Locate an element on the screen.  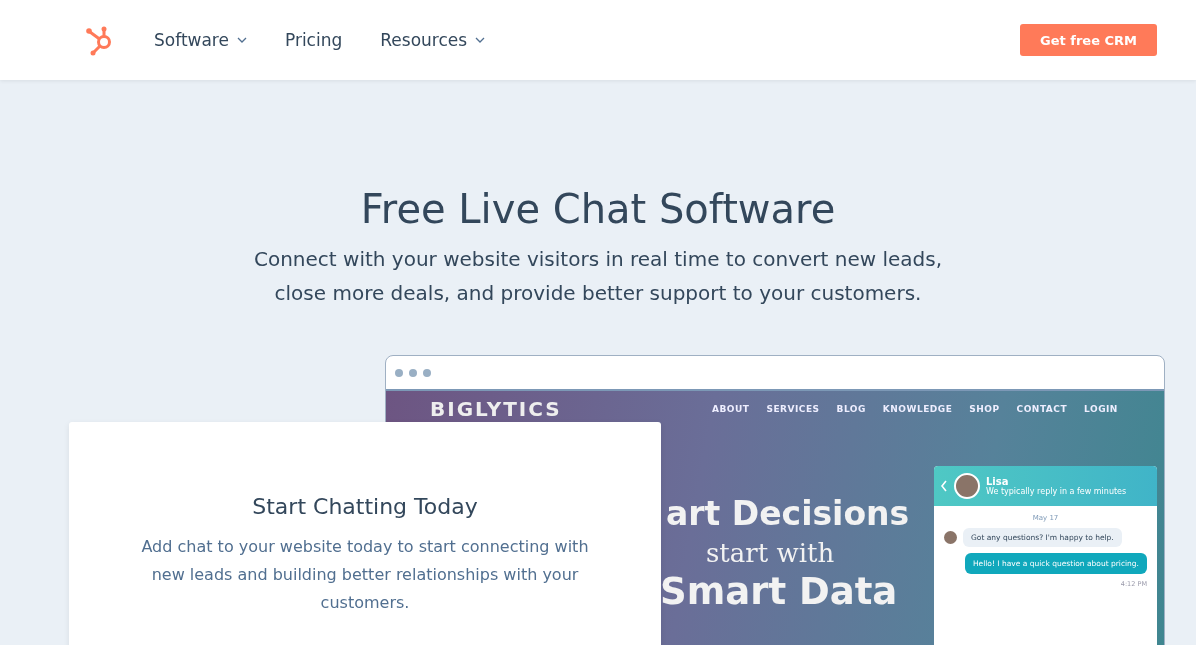
banner-headline: Smart Data is located at coordinates (779, 592).